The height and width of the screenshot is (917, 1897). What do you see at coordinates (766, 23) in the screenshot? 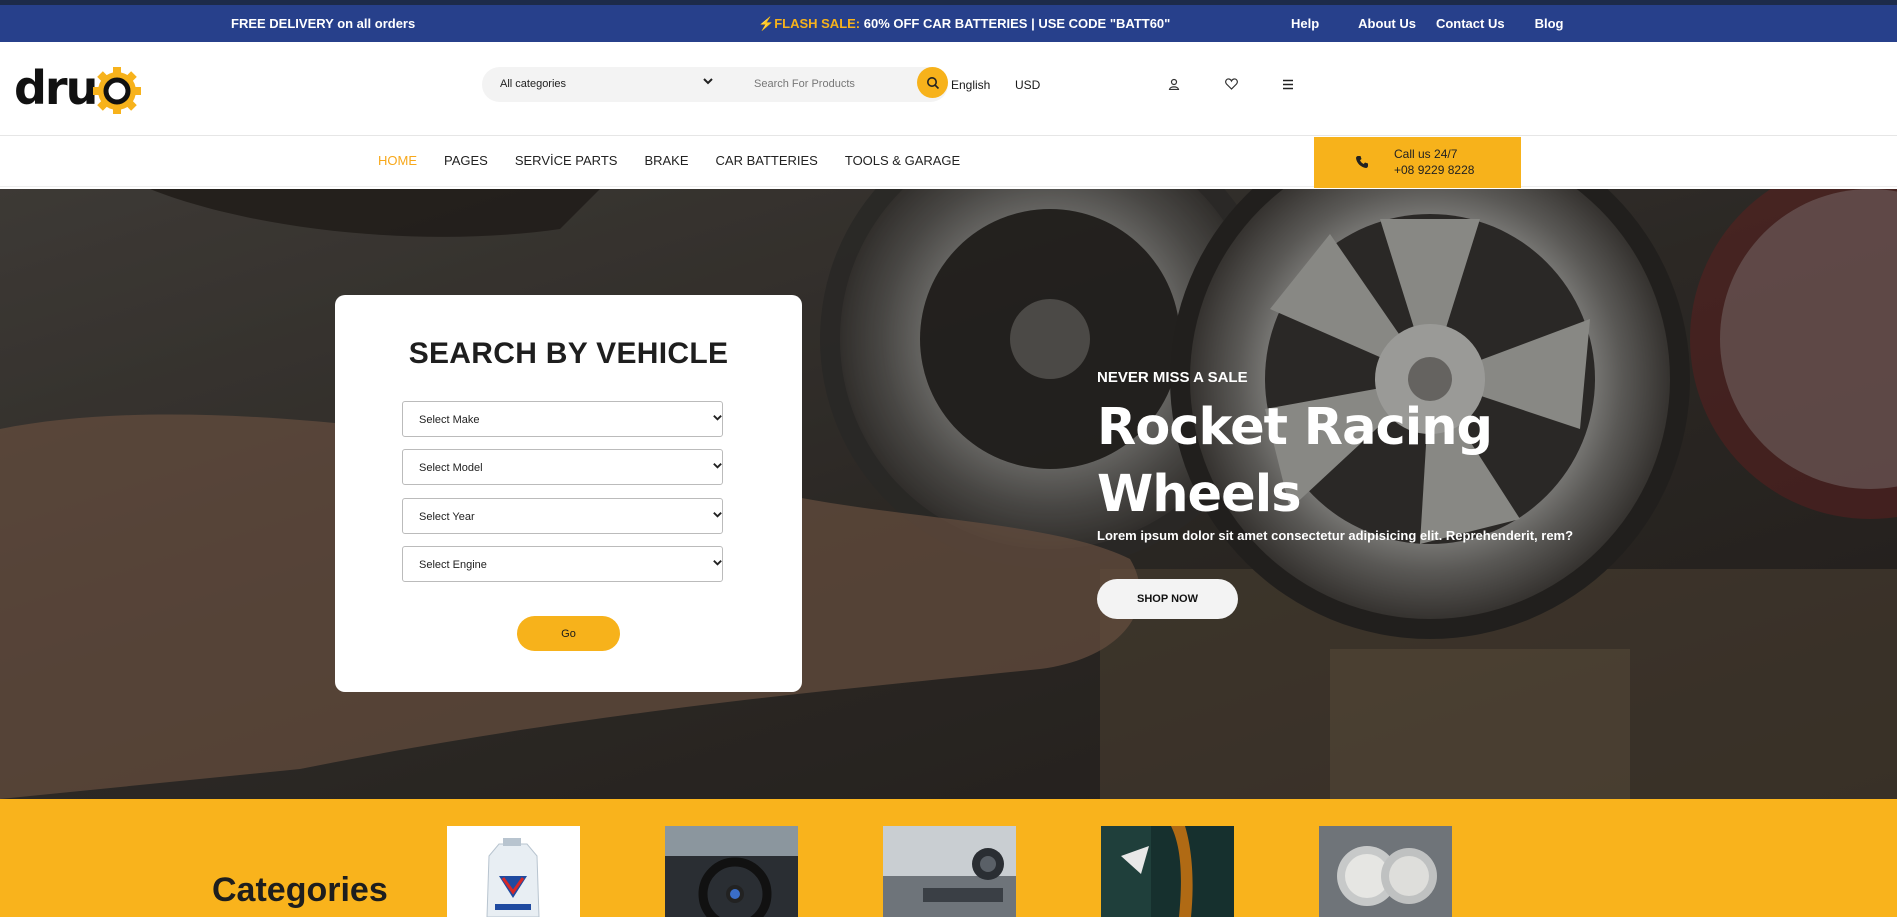
I see `lightning-icon: ⚡` at bounding box center [766, 23].